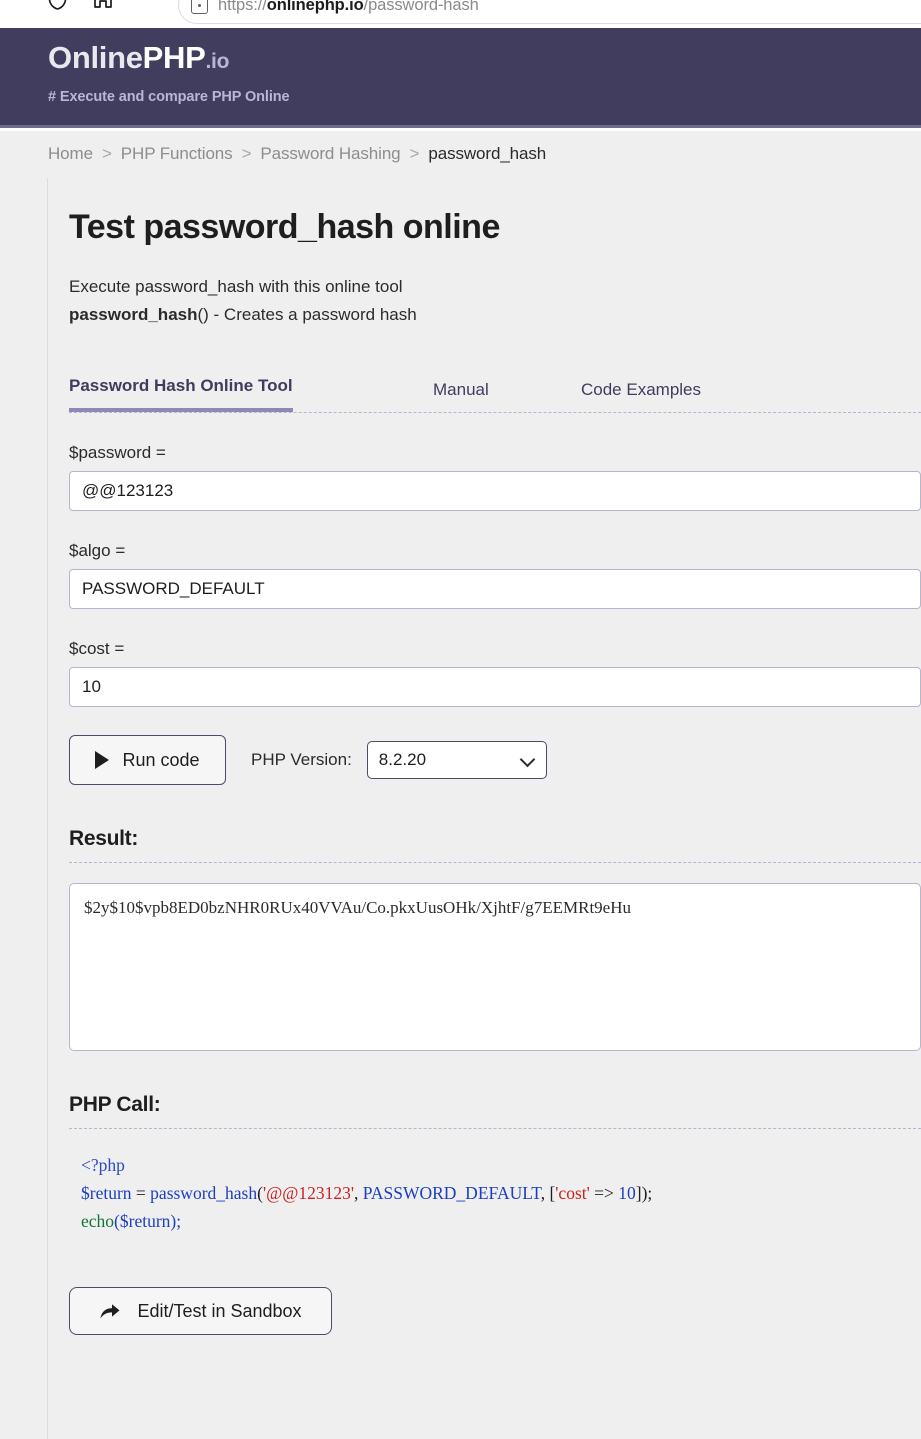 Image resolution: width=921 pixels, height=1439 pixels. Describe the element at coordinates (307, 315) in the screenshot. I see `lede-line-2: () - Creates a password hash` at that location.